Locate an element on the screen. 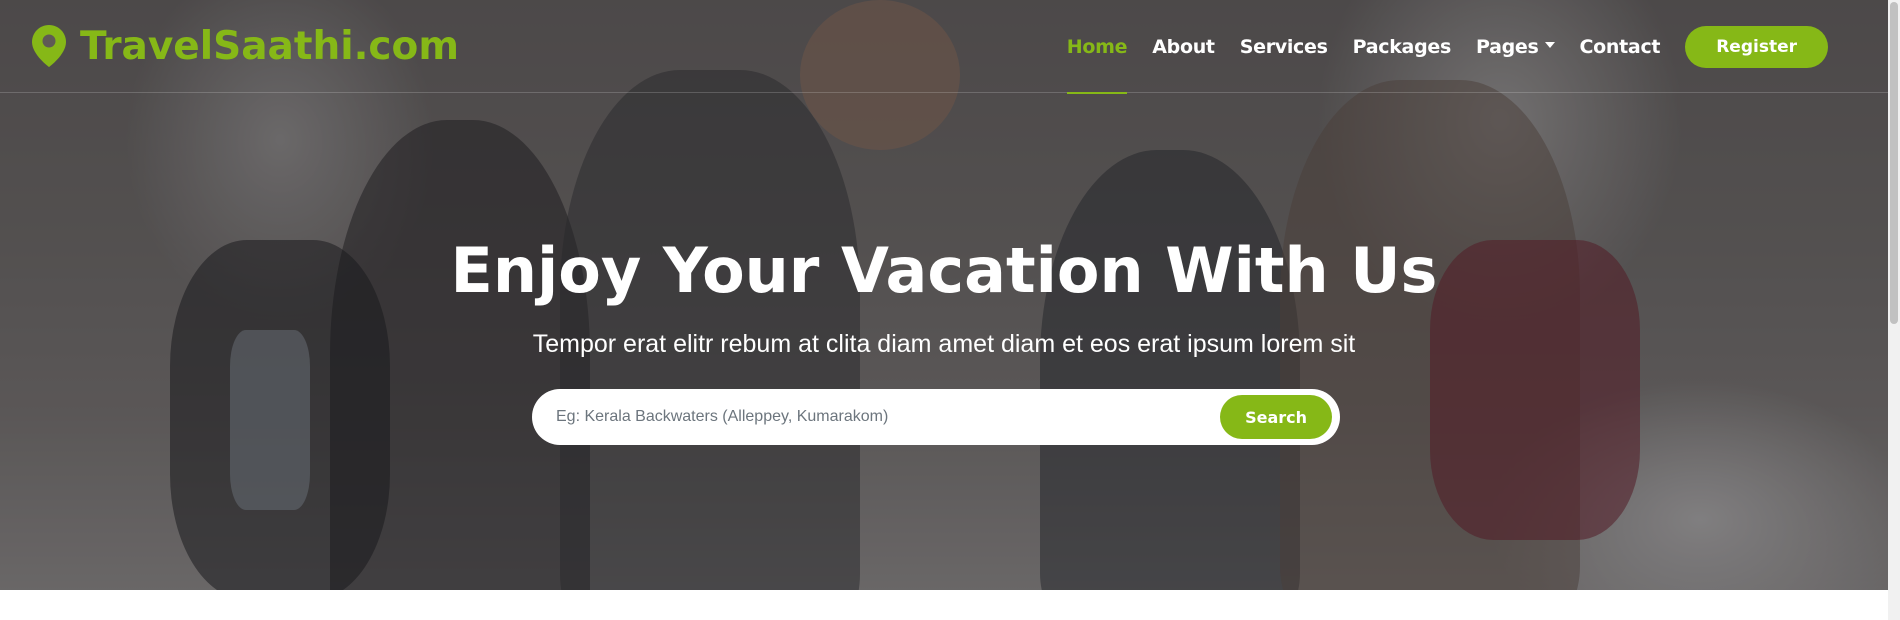 This screenshot has width=1900, height=620. scrollbar-thumb is located at coordinates (1894, 163).